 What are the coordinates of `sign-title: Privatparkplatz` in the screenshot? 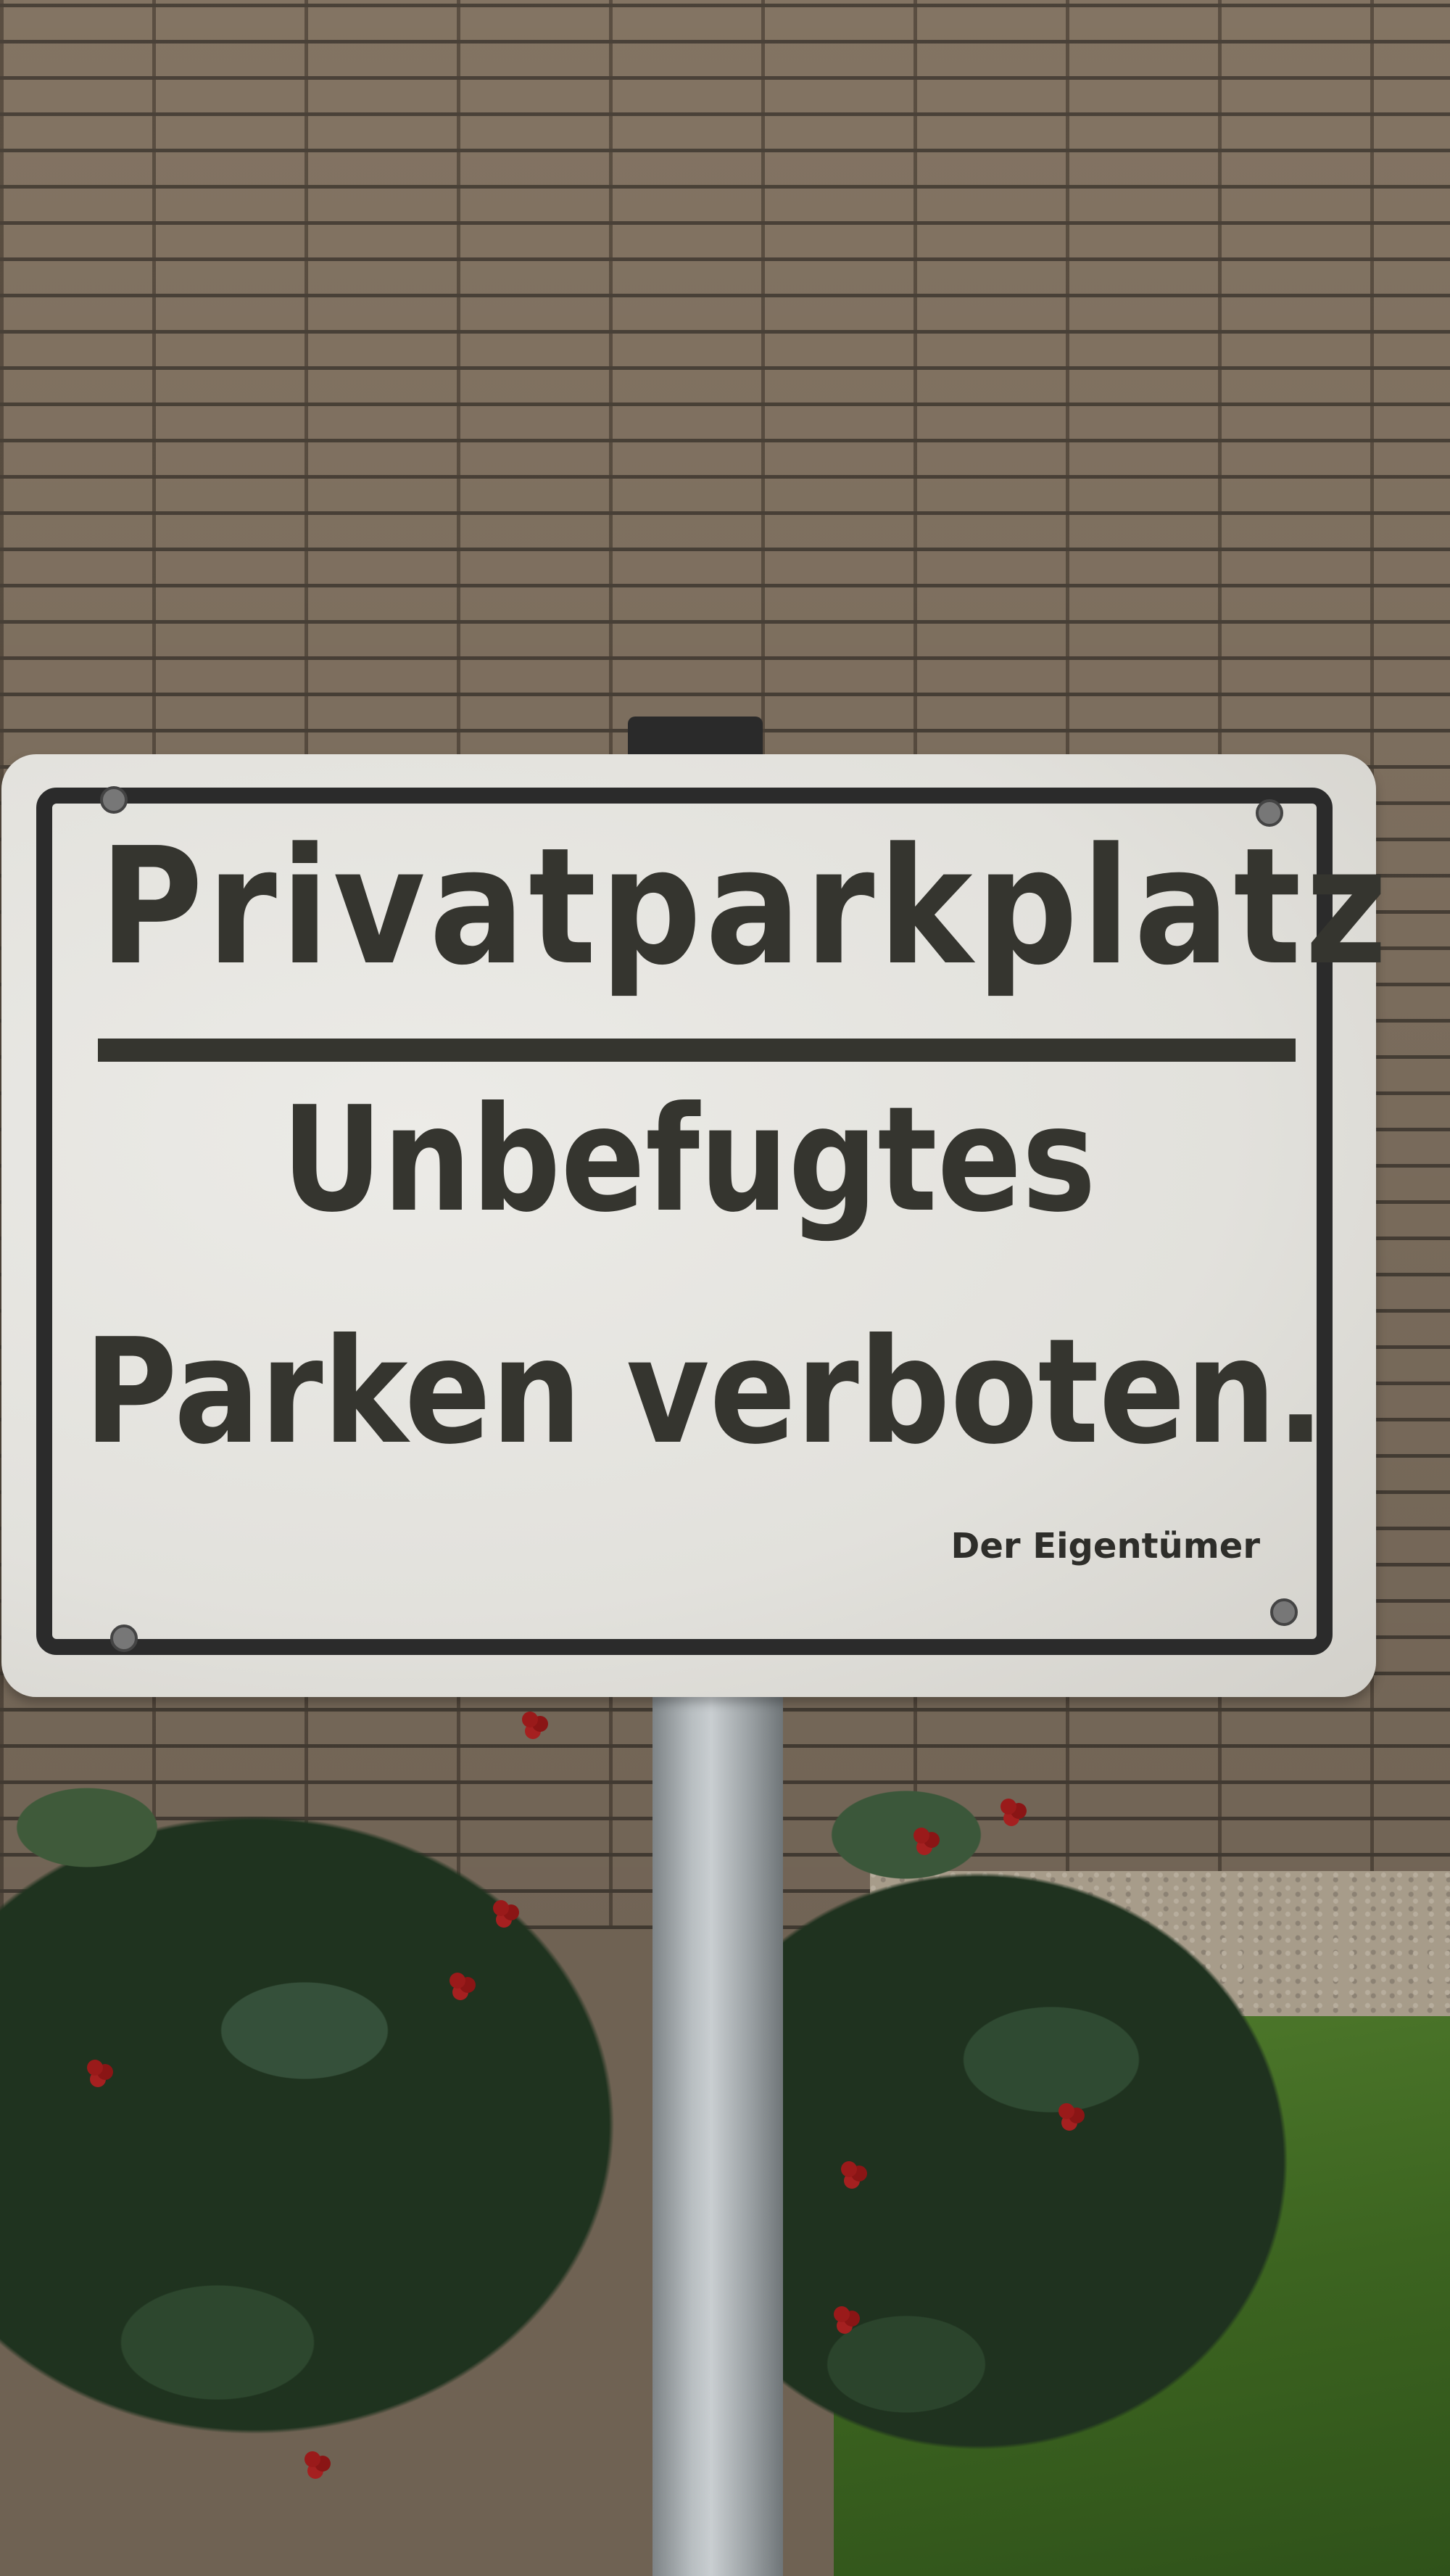 It's located at (745, 907).